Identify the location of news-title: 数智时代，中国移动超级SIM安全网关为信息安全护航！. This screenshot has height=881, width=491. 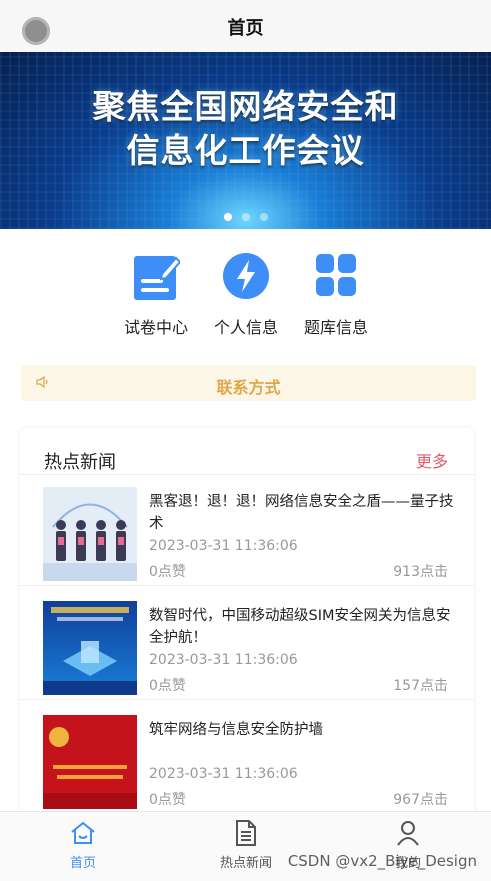
(300, 627).